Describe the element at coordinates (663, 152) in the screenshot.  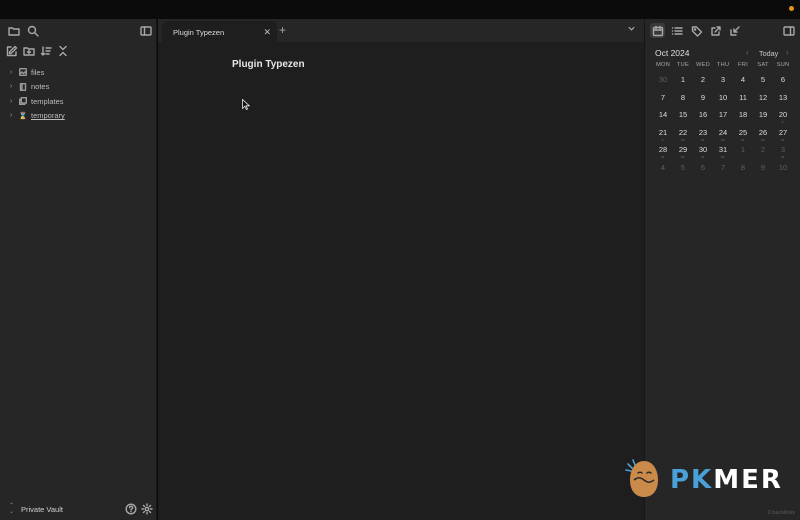
I see `calendar-day: 28 ••` at that location.